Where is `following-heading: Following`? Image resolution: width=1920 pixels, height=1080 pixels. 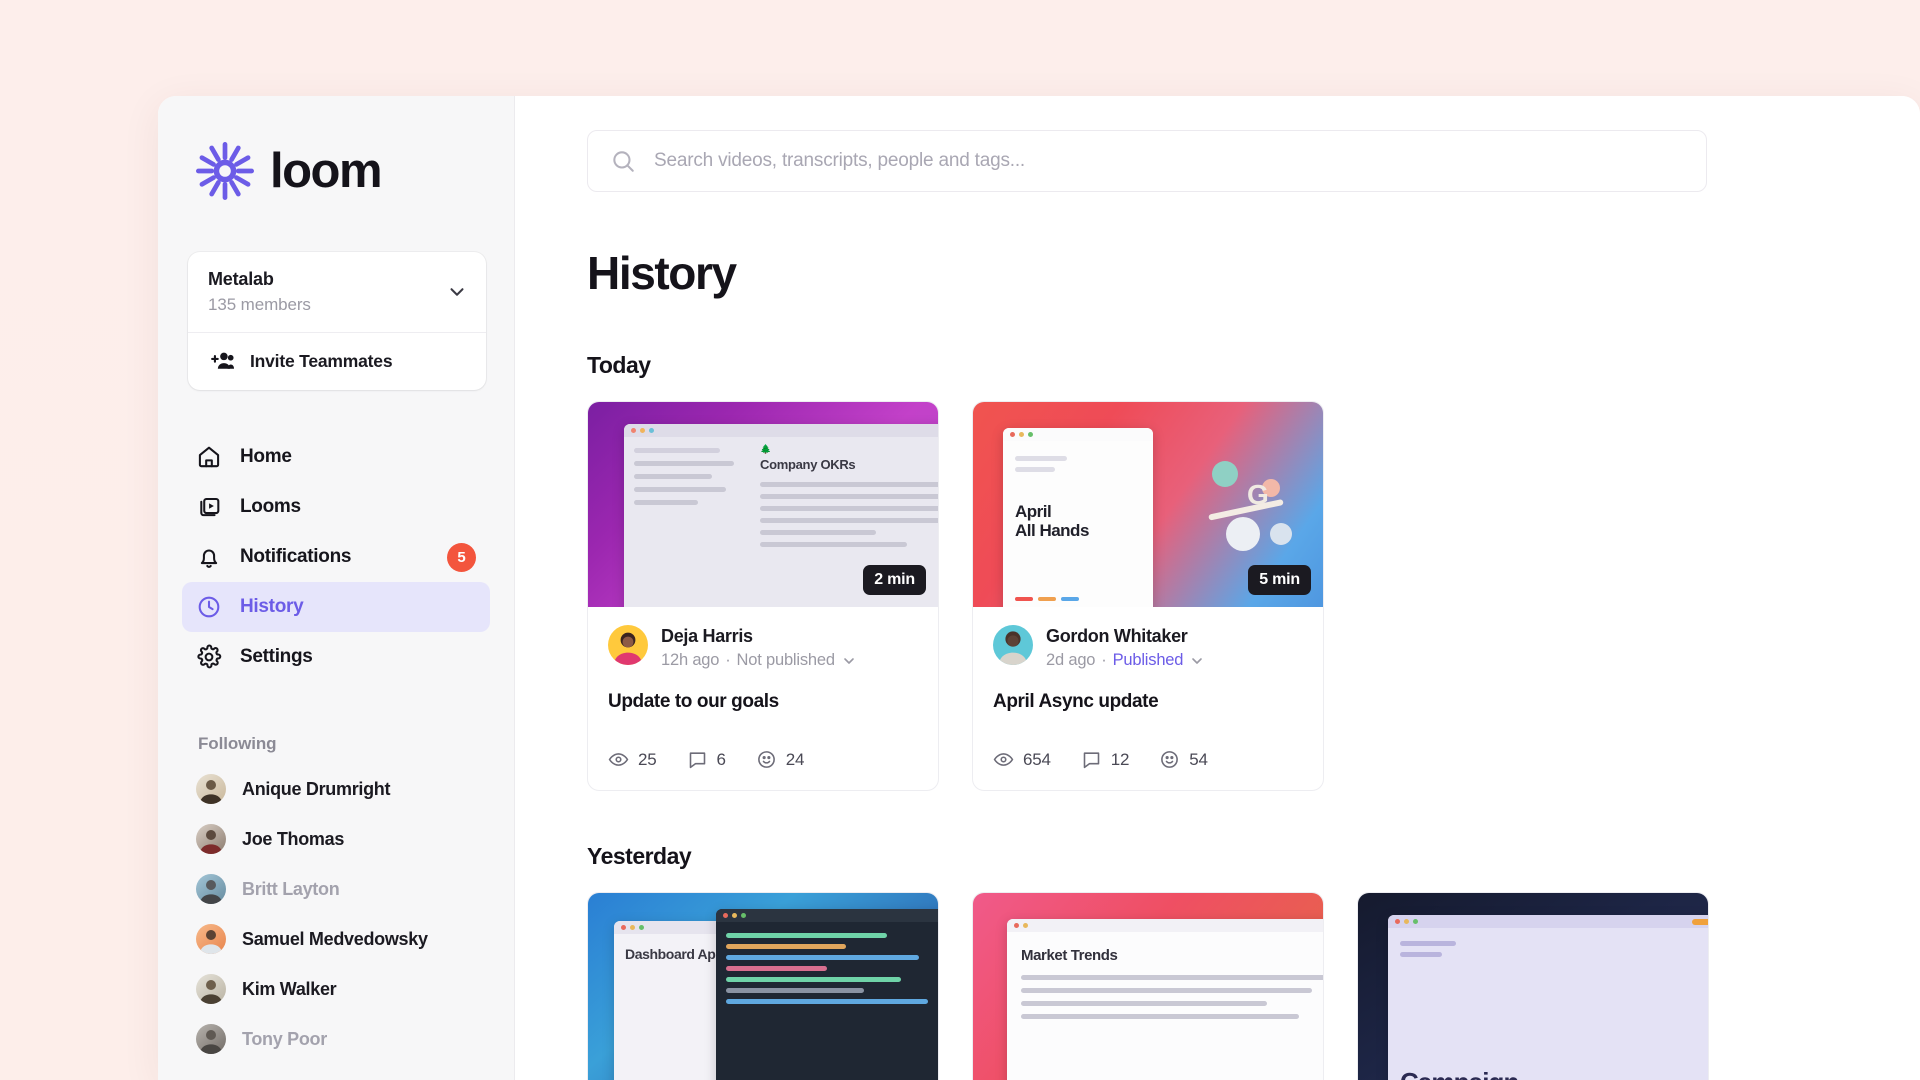
following-heading: Following is located at coordinates (237, 743).